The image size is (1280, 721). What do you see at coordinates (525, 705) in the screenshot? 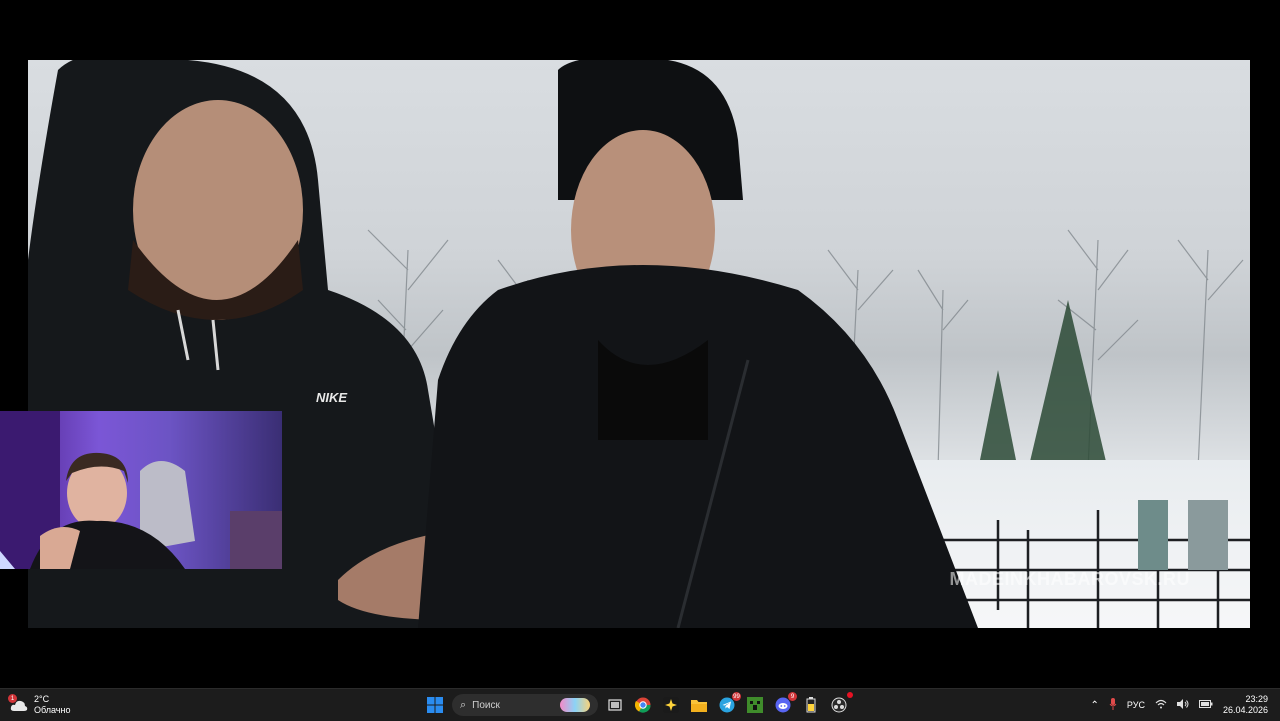
I see `search-box: ⌕ Поиск` at bounding box center [525, 705].